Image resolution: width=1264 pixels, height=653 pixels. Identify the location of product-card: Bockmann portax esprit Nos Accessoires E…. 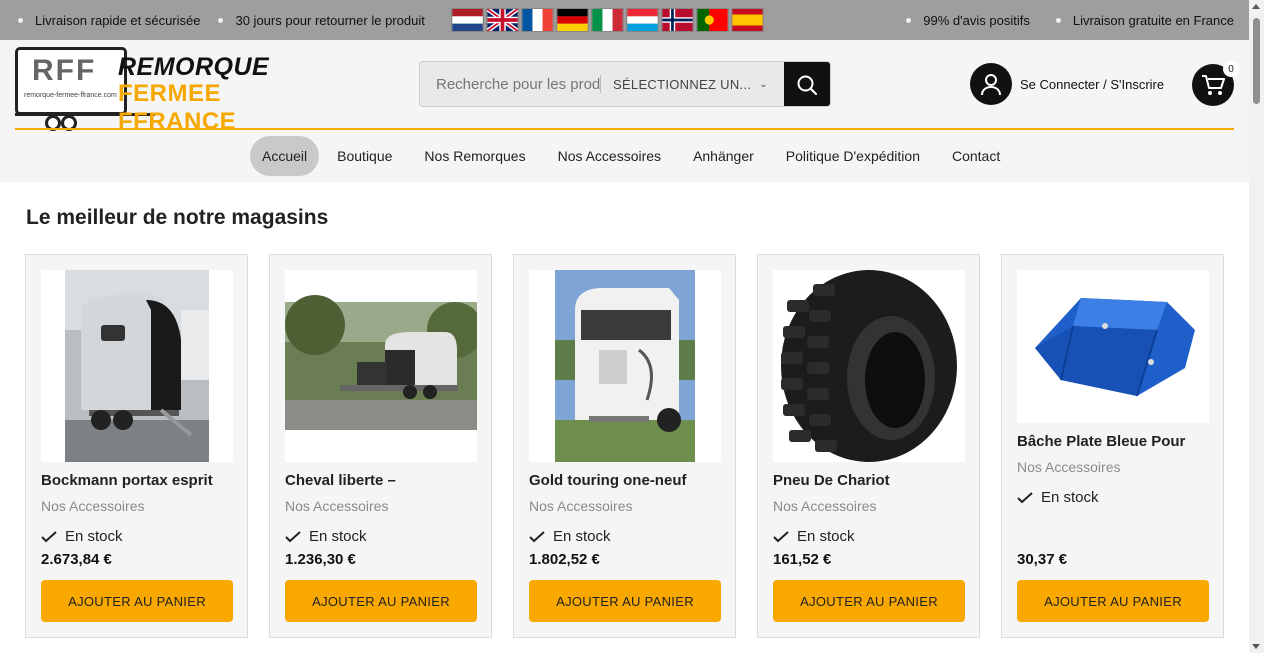
(136, 446).